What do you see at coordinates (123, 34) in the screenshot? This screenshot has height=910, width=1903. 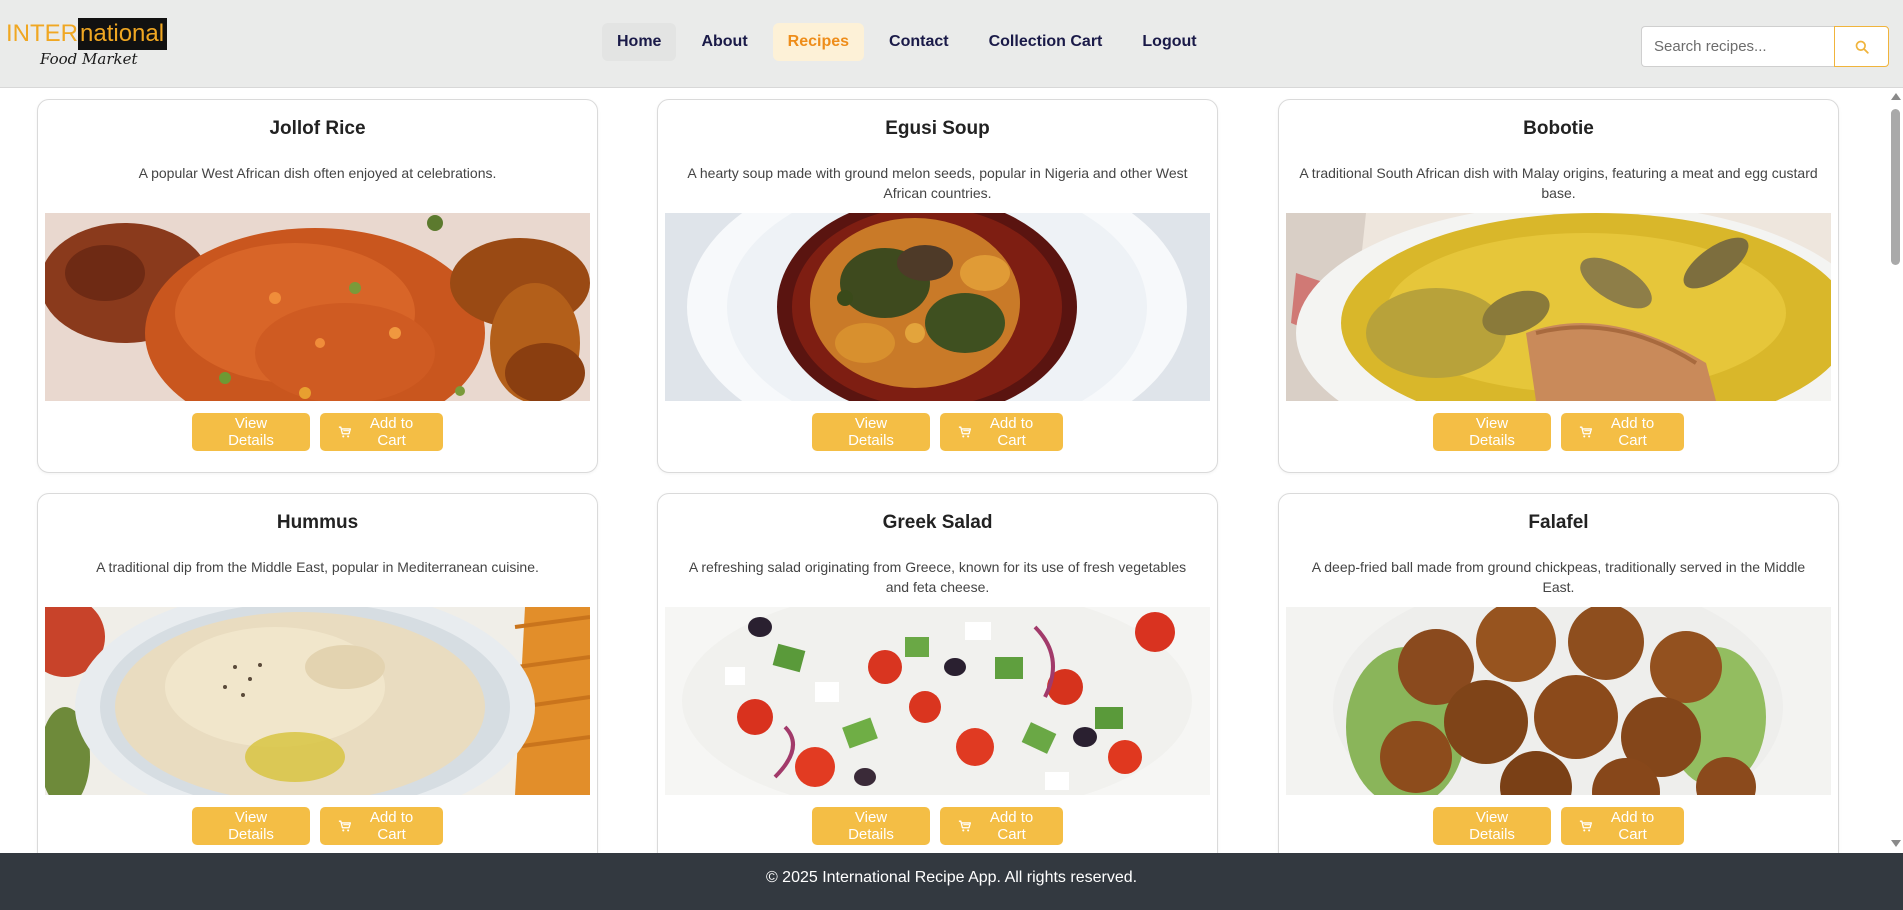 I see `logo-part-national: national` at bounding box center [123, 34].